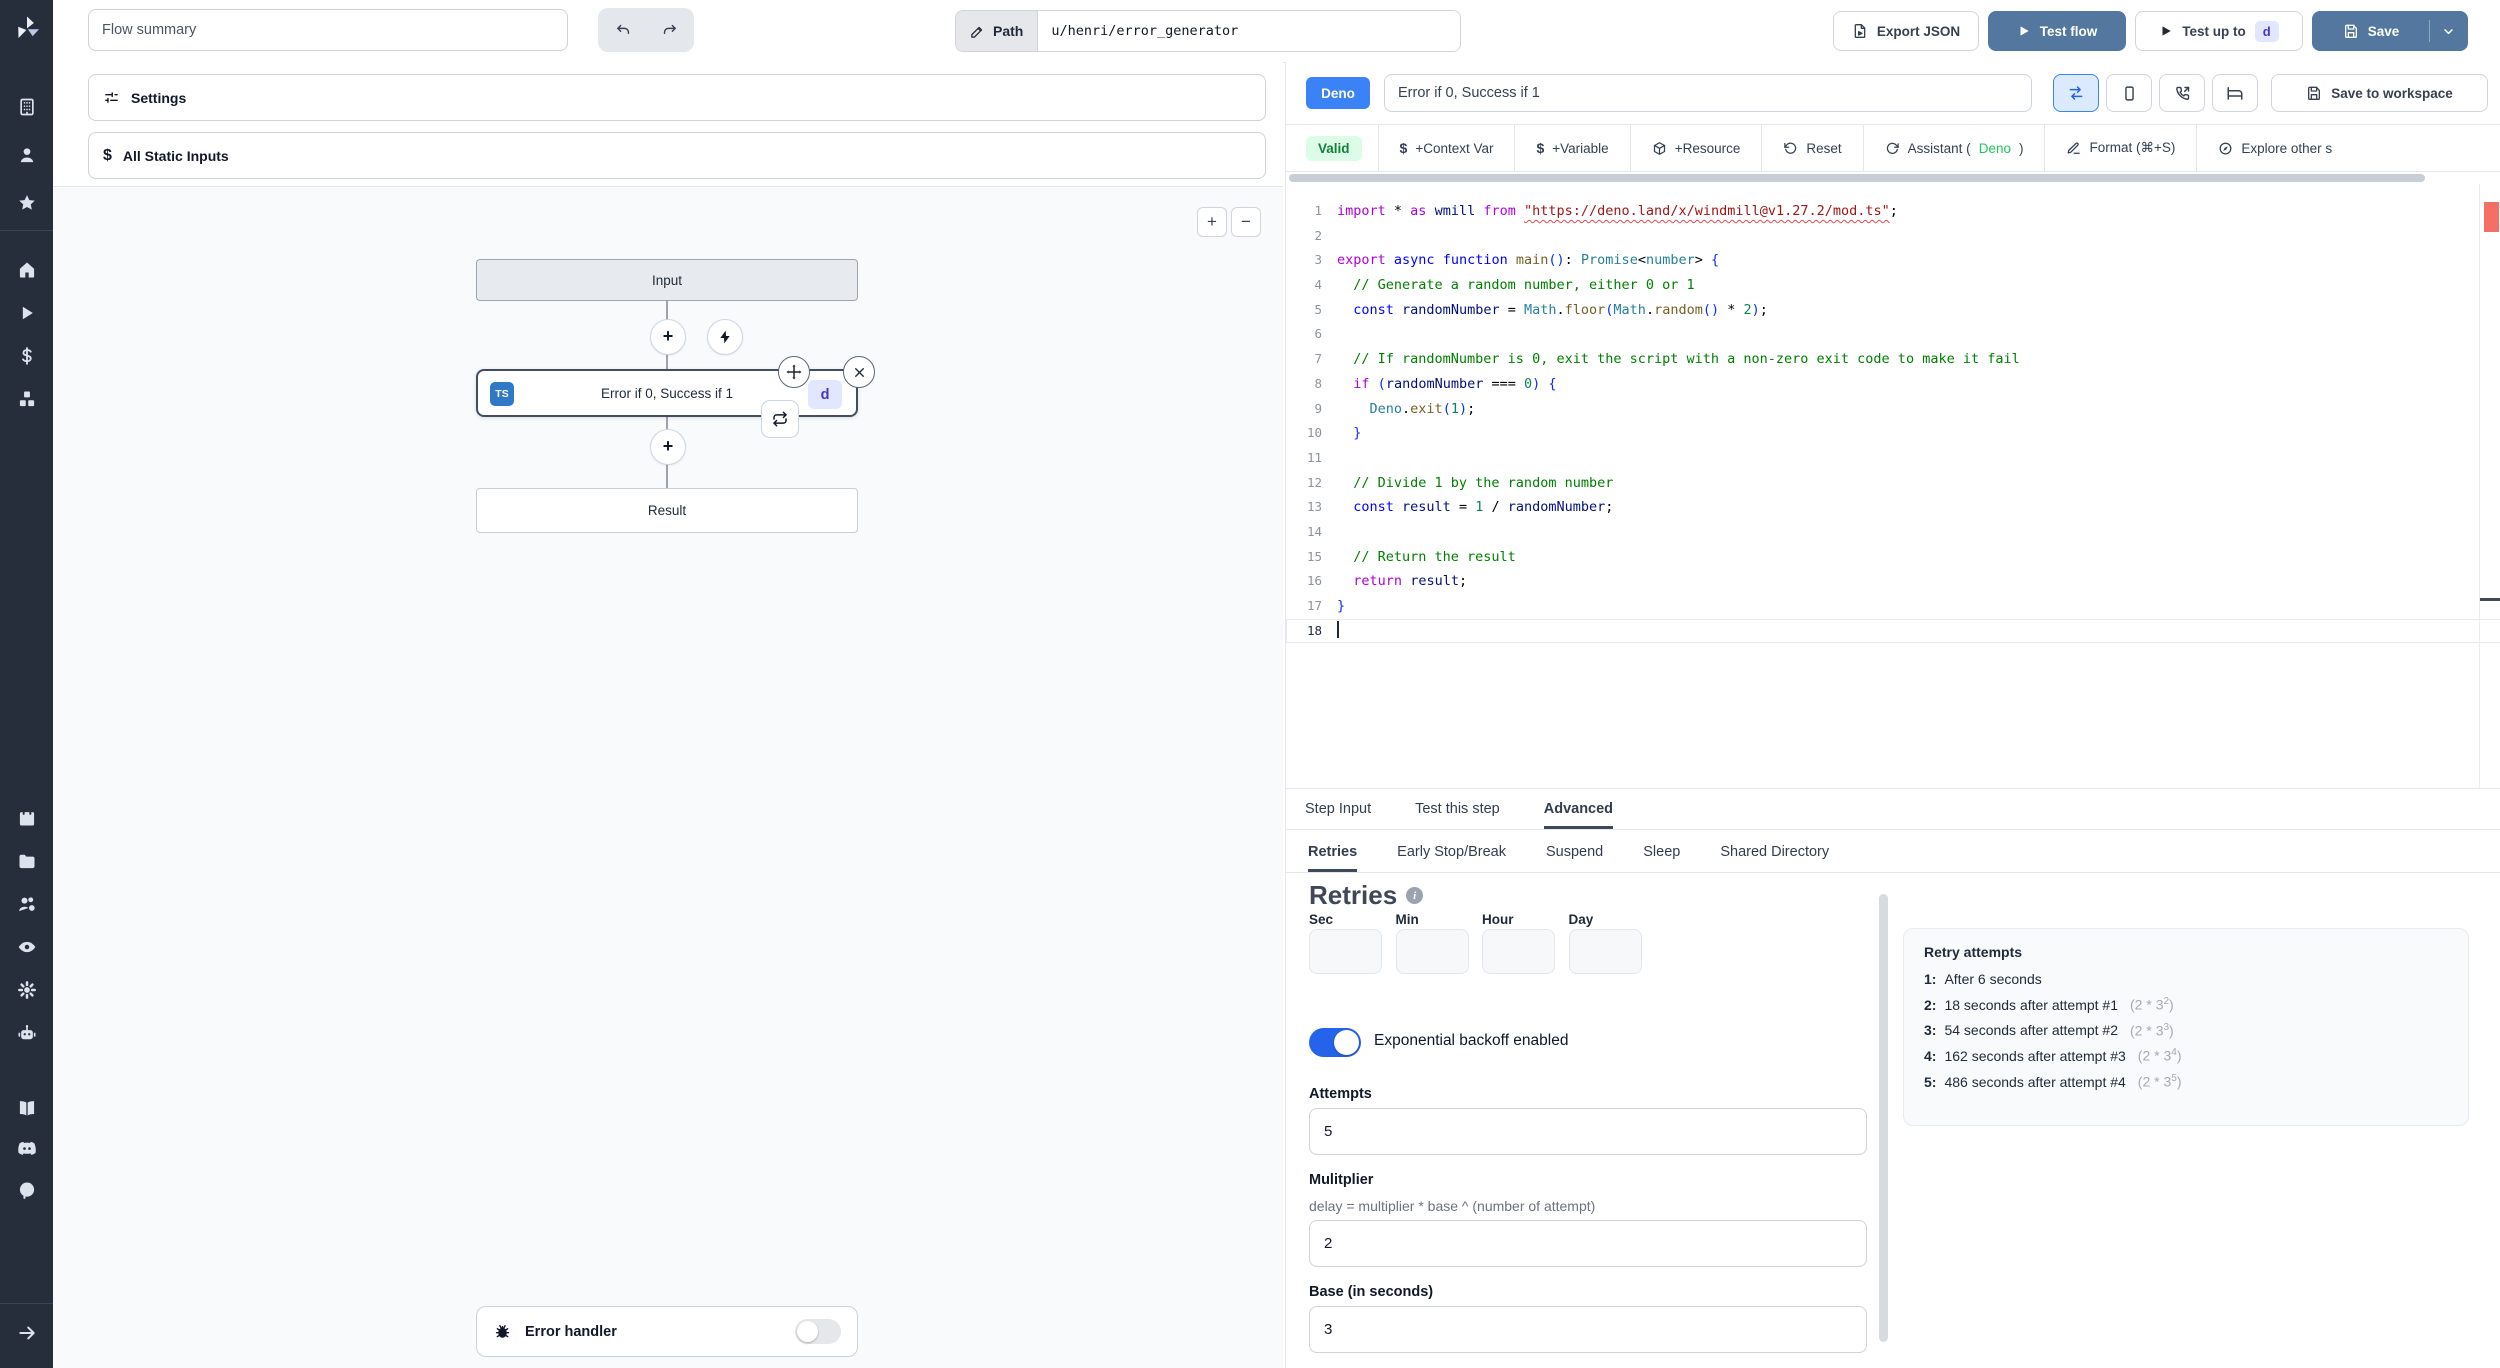 The width and height of the screenshot is (2500, 1368). What do you see at coordinates (26, 270) in the screenshot?
I see `sidebar-item-home` at bounding box center [26, 270].